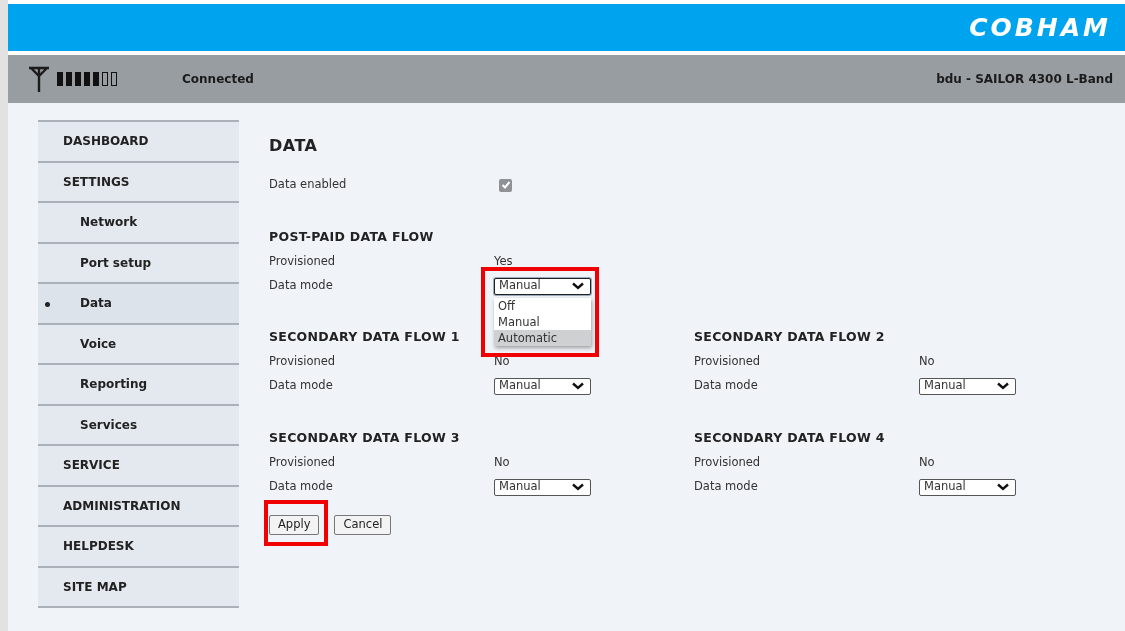 The width and height of the screenshot is (1125, 631). What do you see at coordinates (505, 185) in the screenshot?
I see `checkbox` at bounding box center [505, 185].